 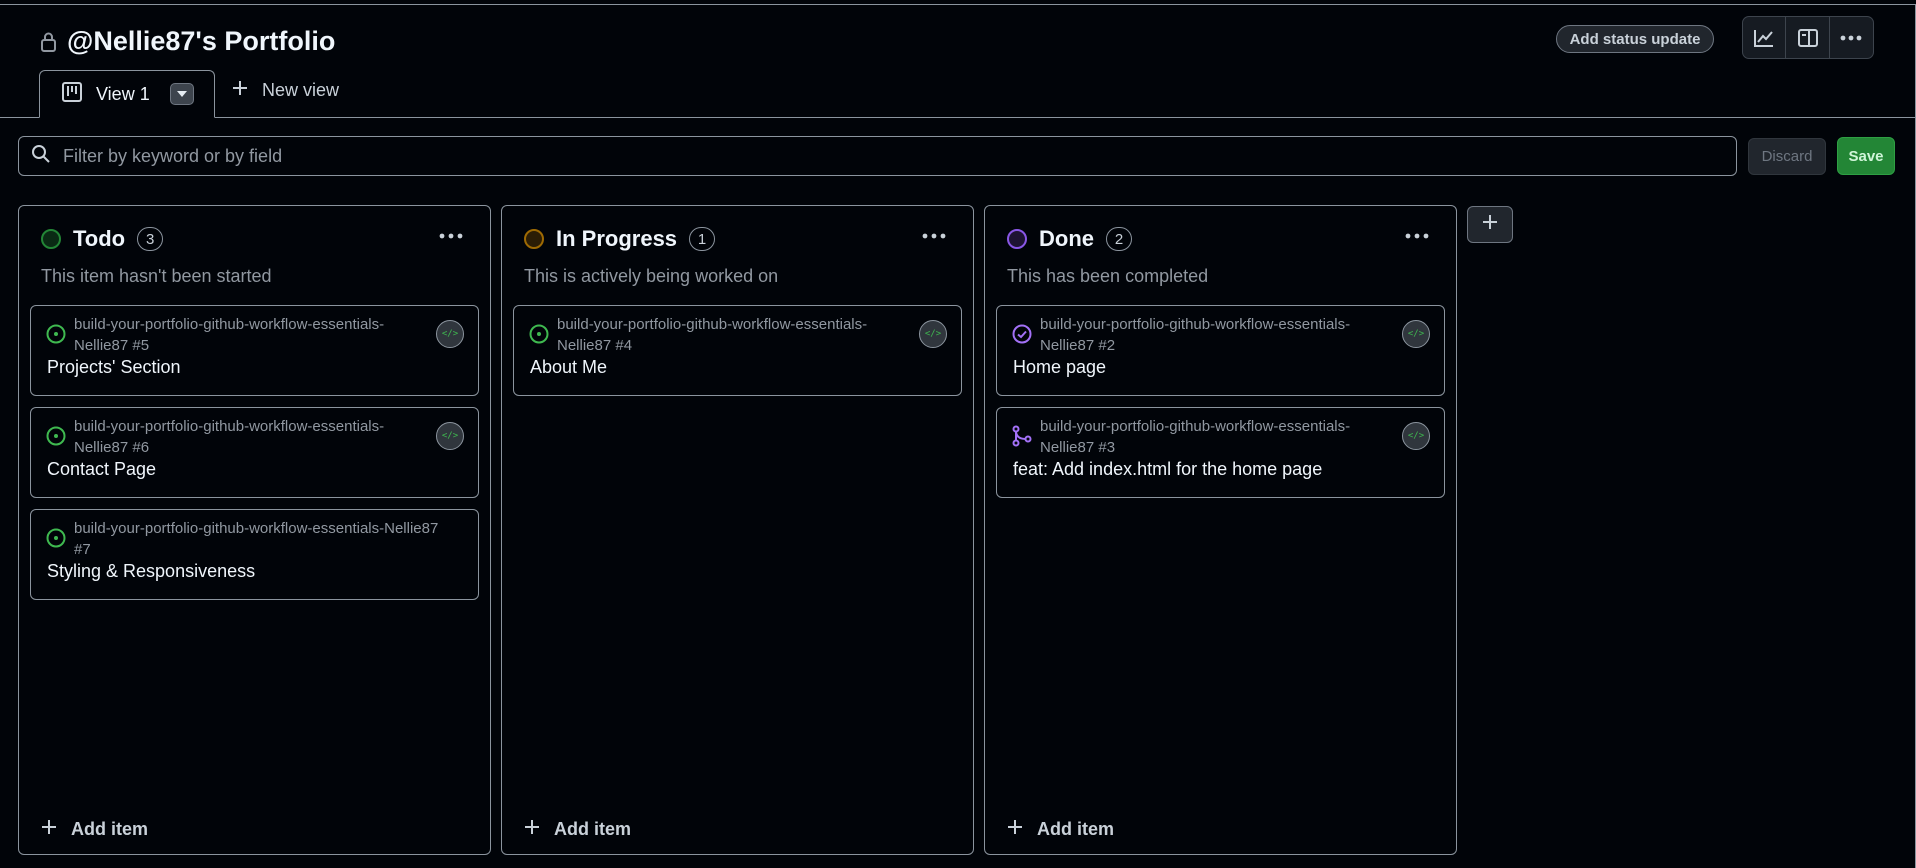 What do you see at coordinates (41, 156) in the screenshot?
I see `search-icon` at bounding box center [41, 156].